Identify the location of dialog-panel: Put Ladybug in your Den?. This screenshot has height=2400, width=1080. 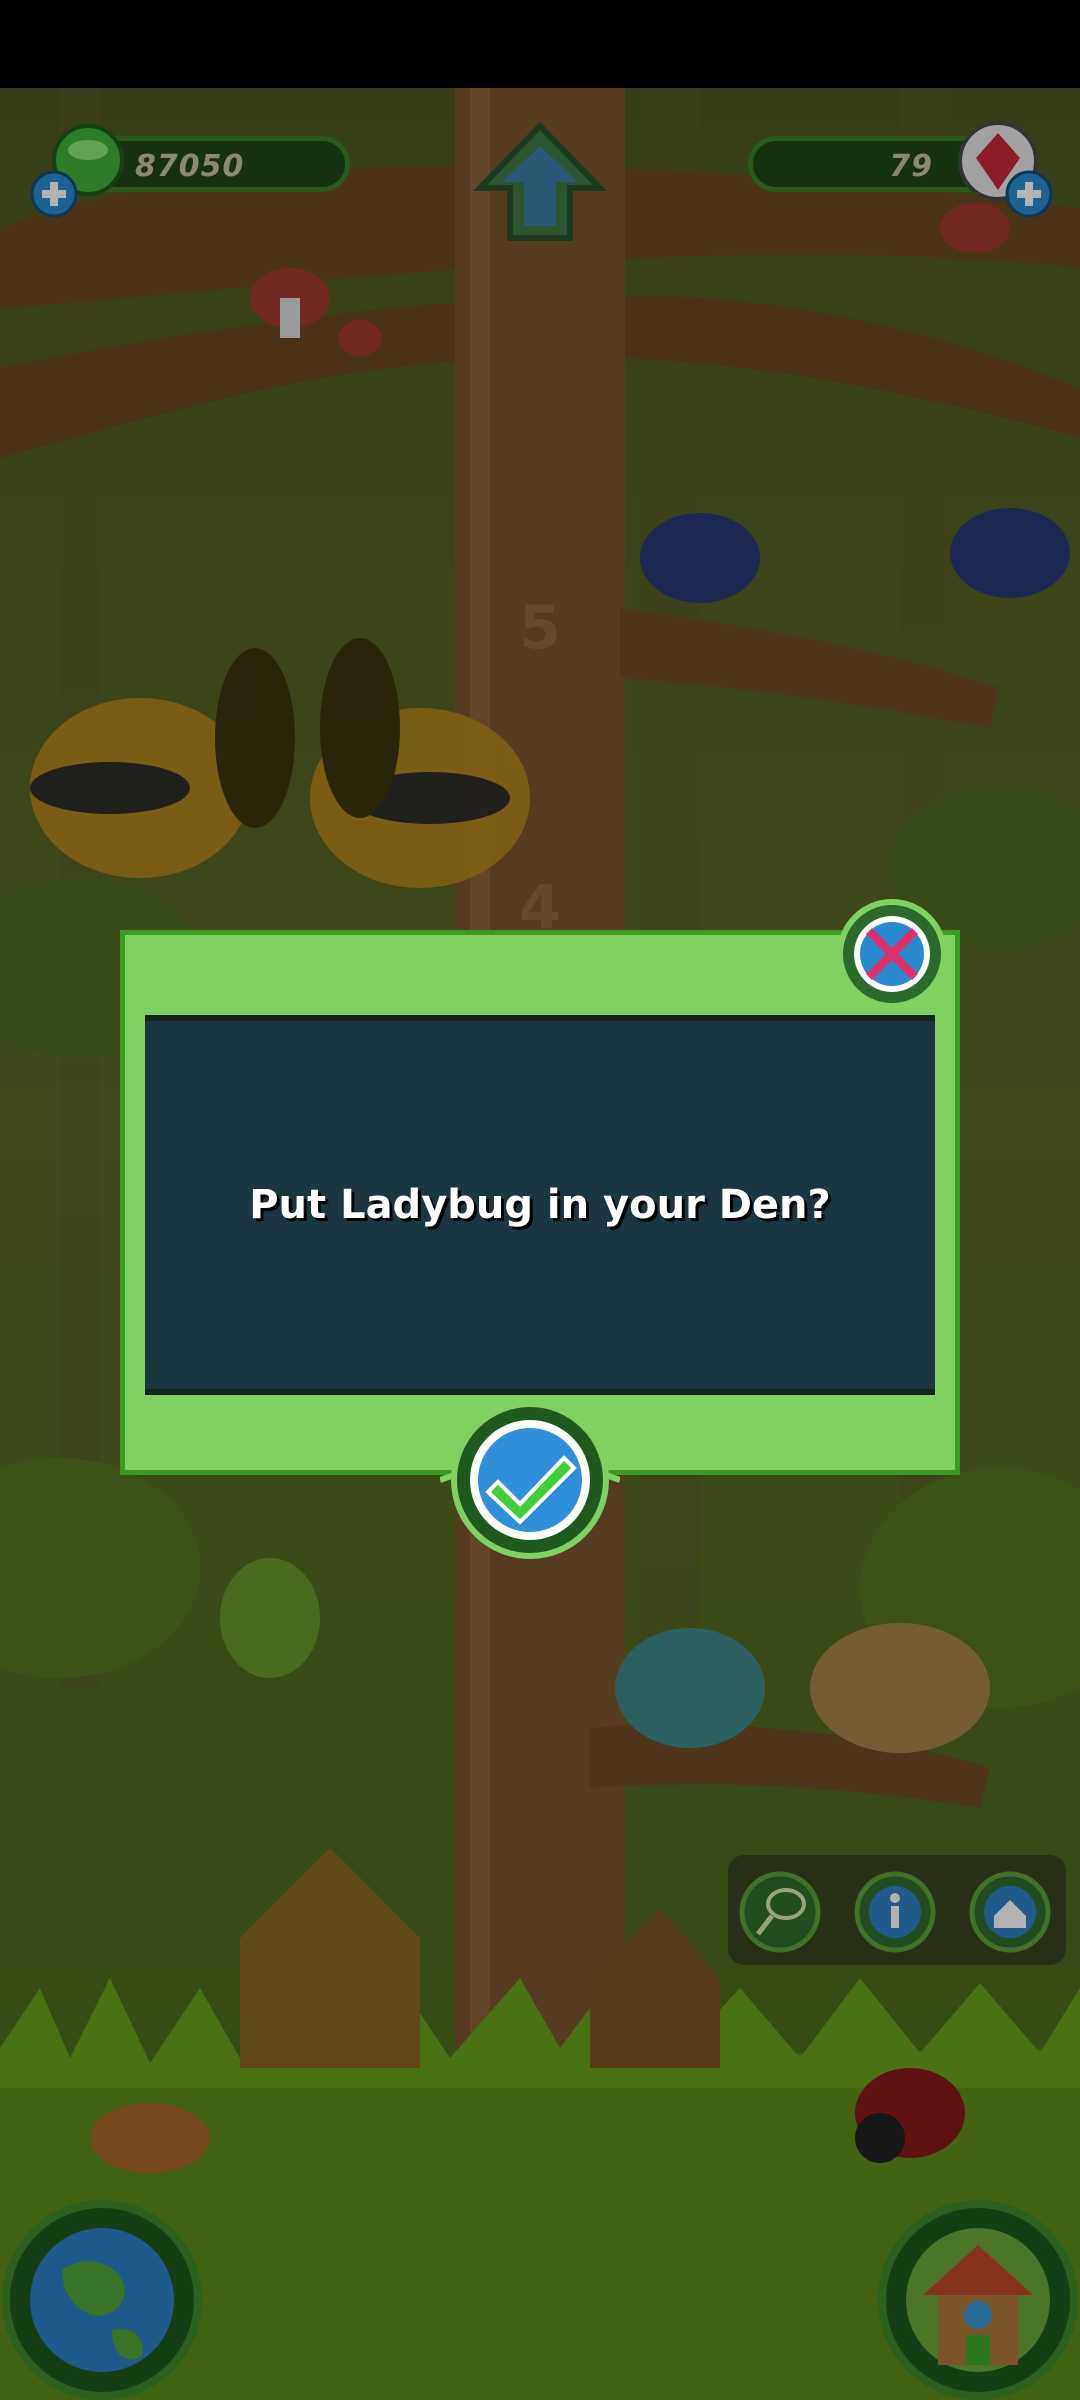
(540, 1205).